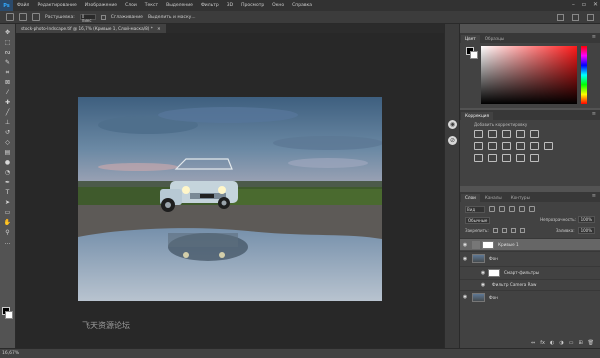  Describe the element at coordinates (512, 209) in the screenshot. I see `filter-type-icon` at that location.